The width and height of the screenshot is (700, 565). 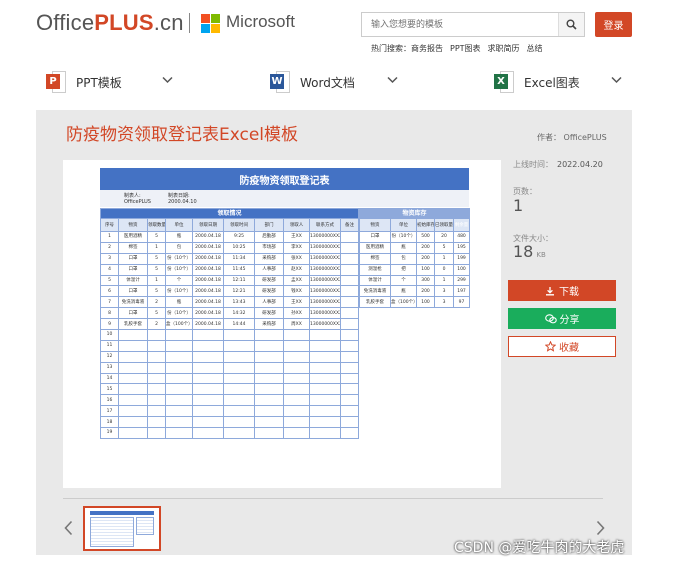 What do you see at coordinates (415, 280) in the screenshot?
I see `table-row: 体温计个 300 1 299` at bounding box center [415, 280].